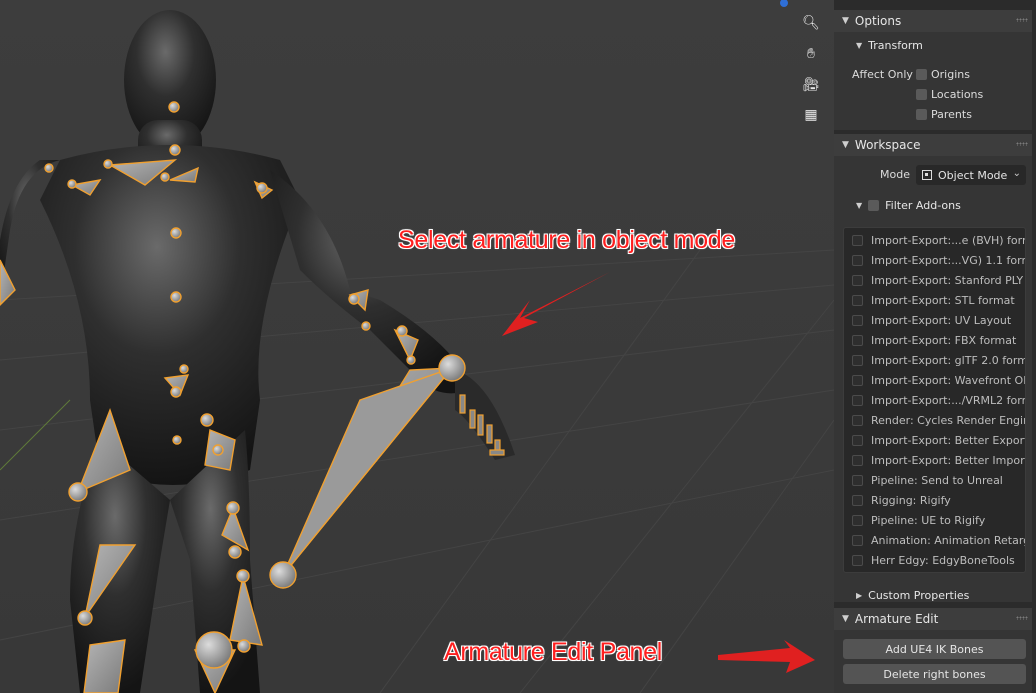 The height and width of the screenshot is (693, 1036). What do you see at coordinates (882, 74) in the screenshot?
I see `affect-only-label: Affect Only` at bounding box center [882, 74].